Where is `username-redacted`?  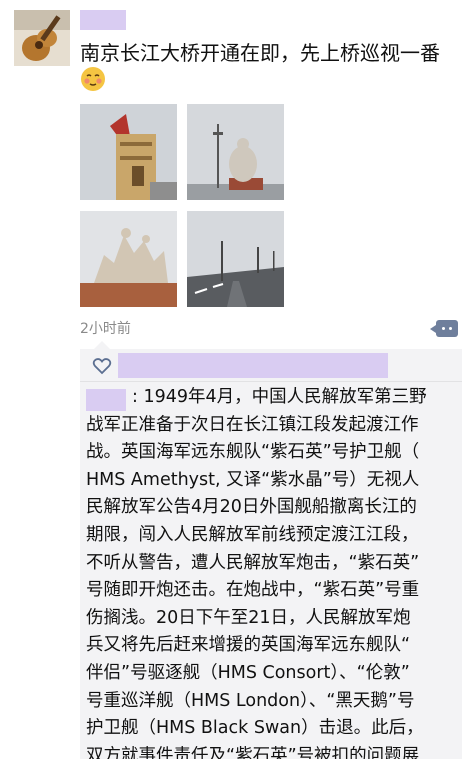
username-redacted is located at coordinates (103, 20).